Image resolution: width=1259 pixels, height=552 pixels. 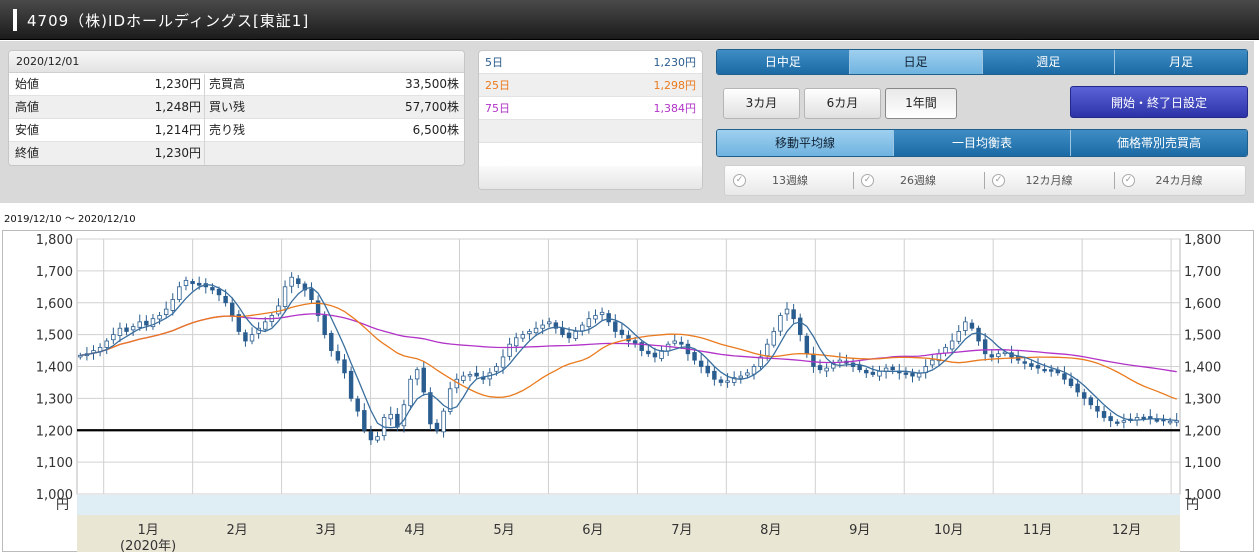 I want to click on y-tick-label-right: 1,700, so click(x=1202, y=272).